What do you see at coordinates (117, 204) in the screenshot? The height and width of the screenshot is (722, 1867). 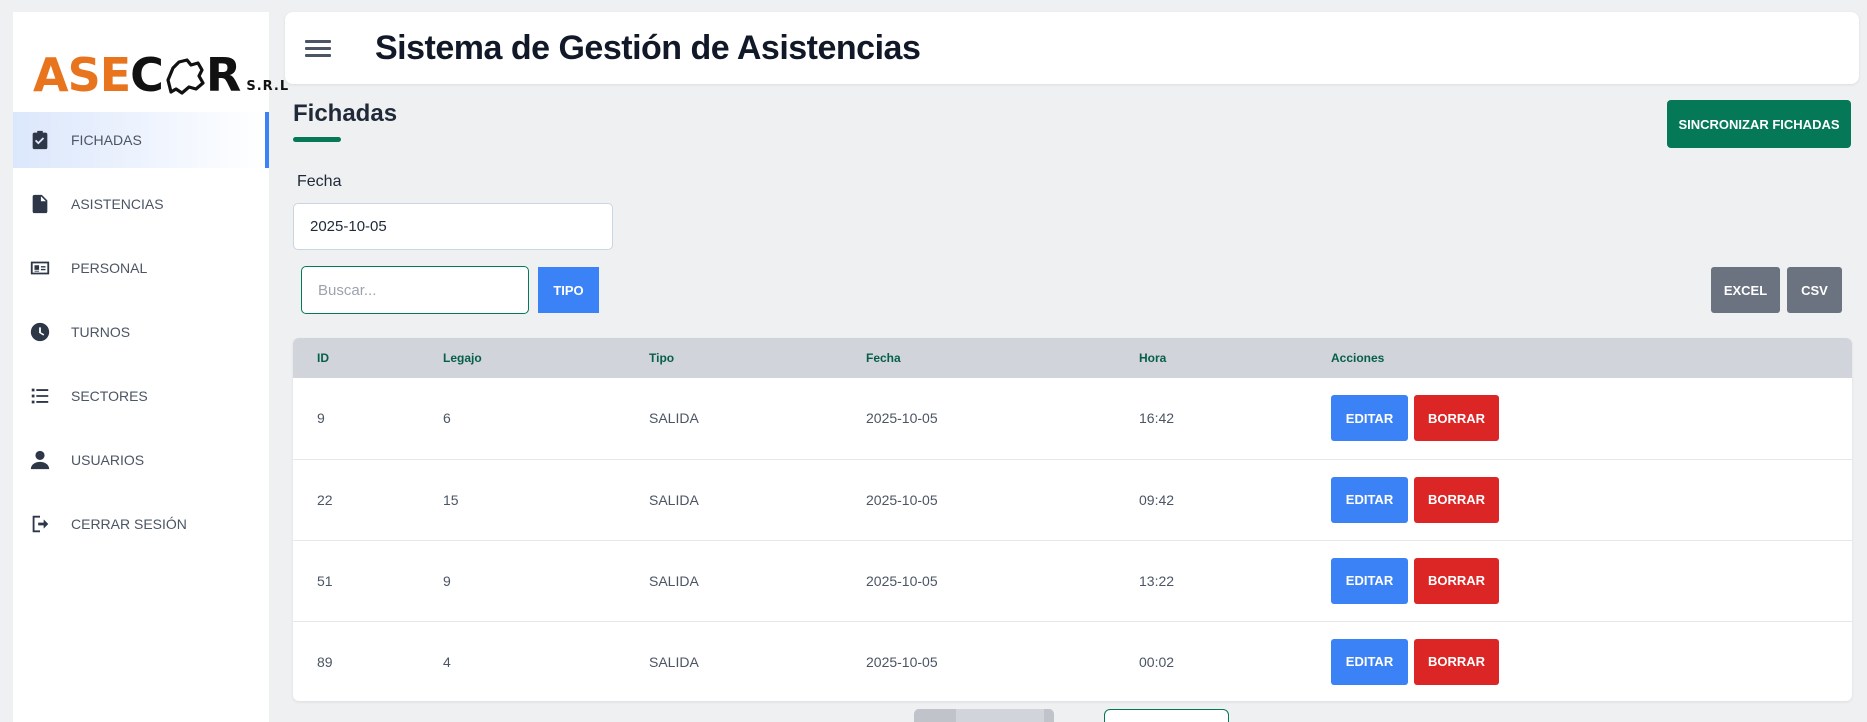 I see `sidebar-item-label: ASISTENCIAS` at bounding box center [117, 204].